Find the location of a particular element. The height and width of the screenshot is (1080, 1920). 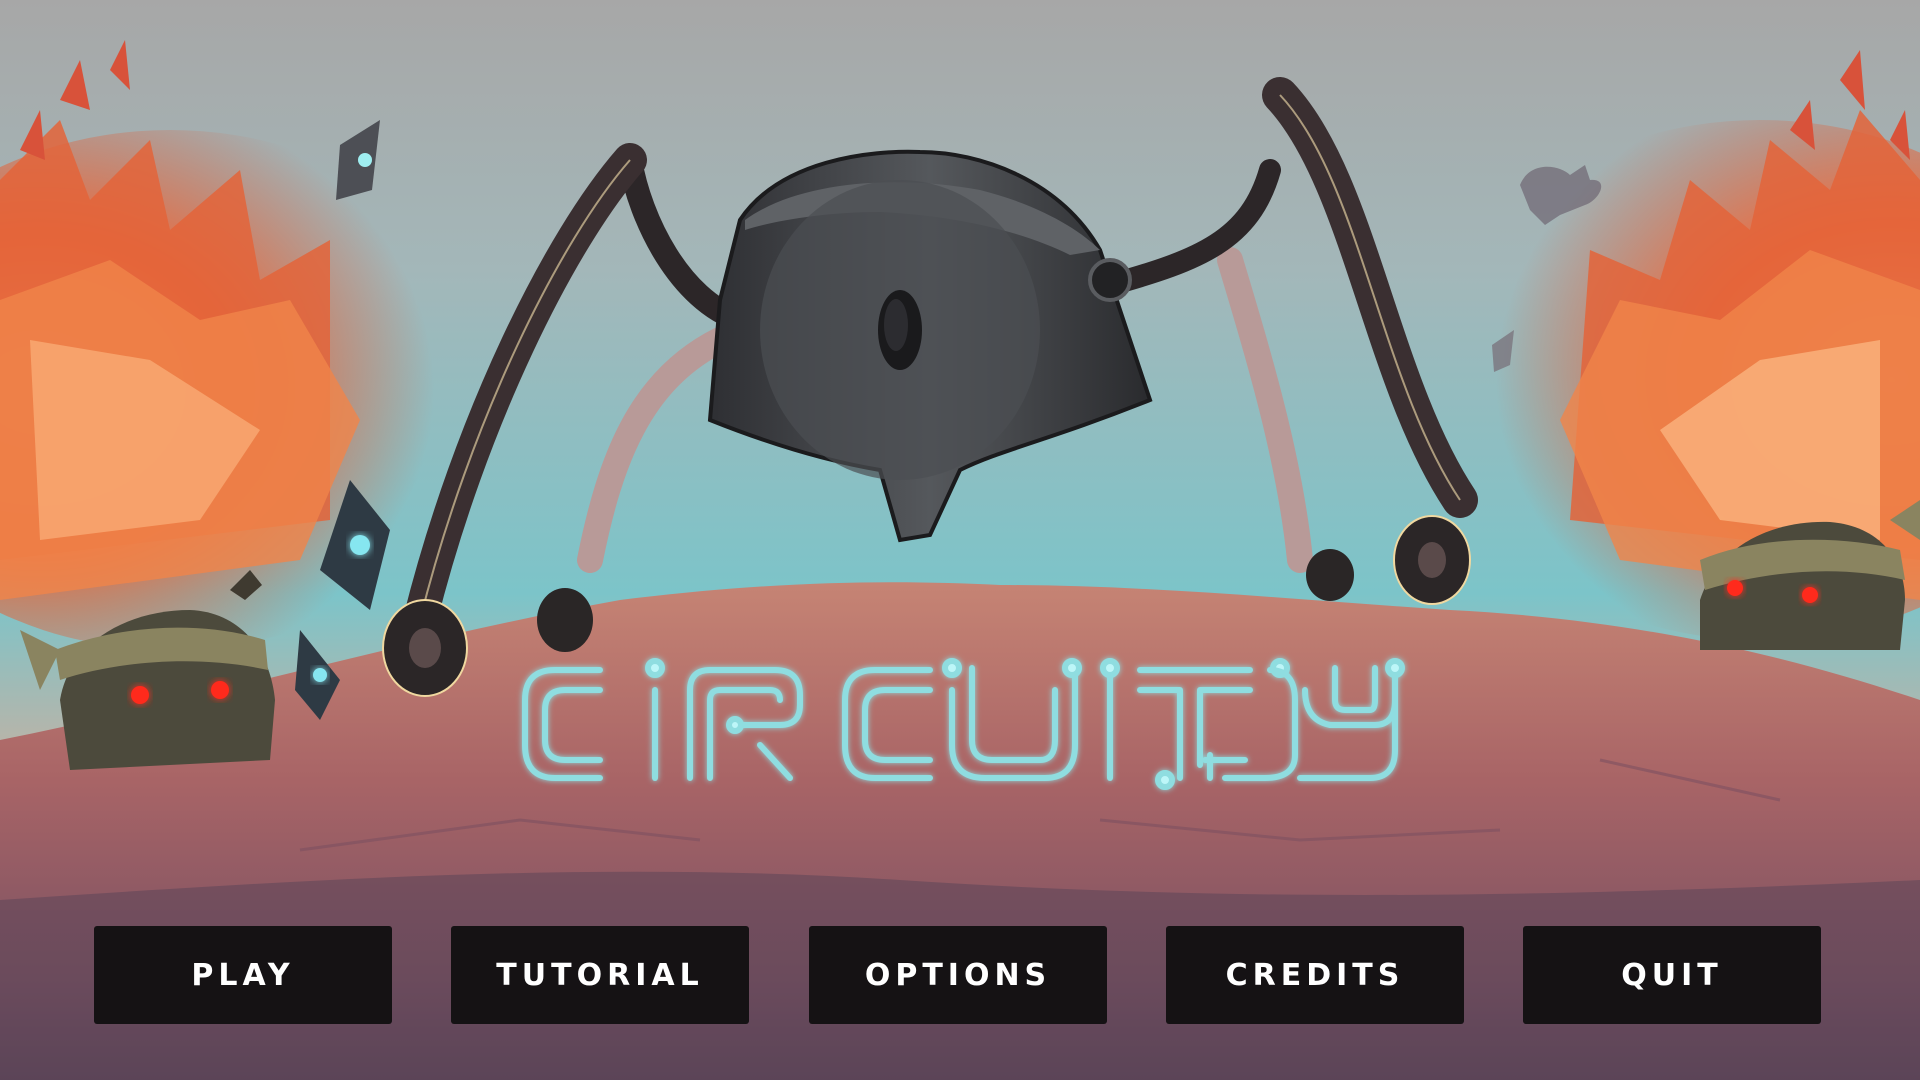

options-button: OPTIONS is located at coordinates (958, 975).